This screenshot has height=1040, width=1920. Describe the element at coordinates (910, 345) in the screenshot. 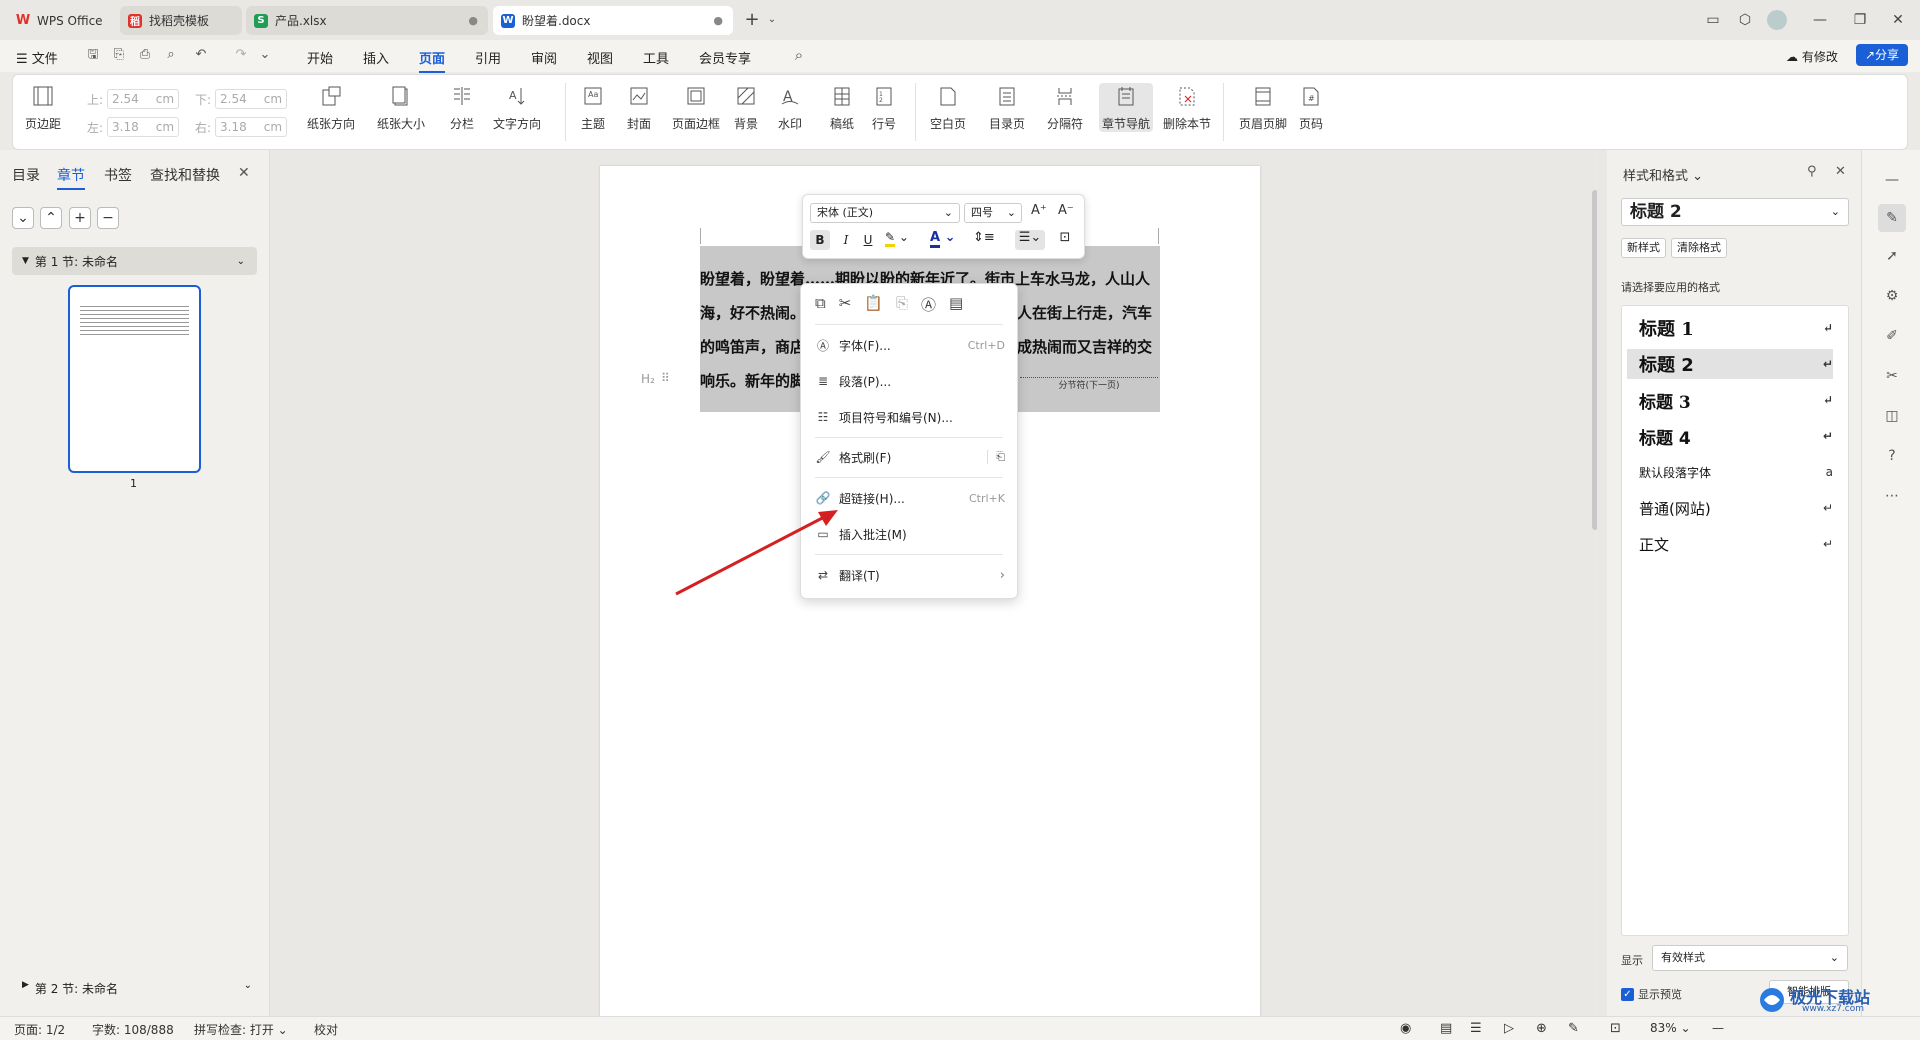

I see `menu-item-font: Ⓐ 字体(F)... Ctrl+D` at that location.